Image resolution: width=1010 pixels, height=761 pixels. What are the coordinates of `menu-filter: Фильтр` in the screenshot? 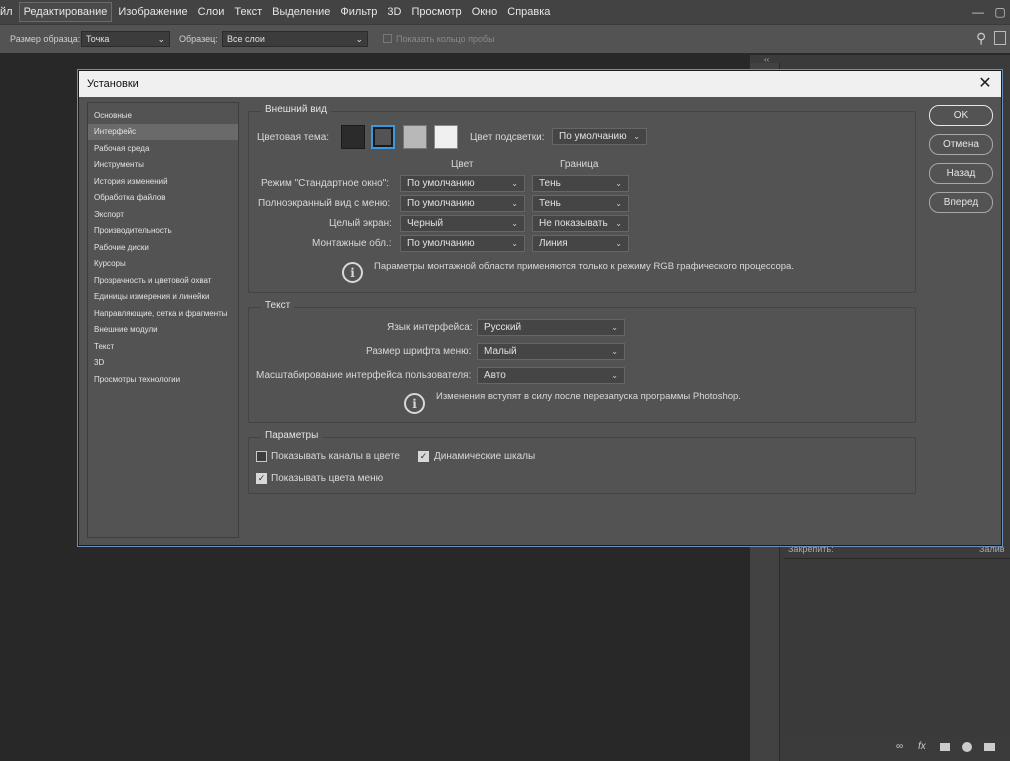 It's located at (358, 12).